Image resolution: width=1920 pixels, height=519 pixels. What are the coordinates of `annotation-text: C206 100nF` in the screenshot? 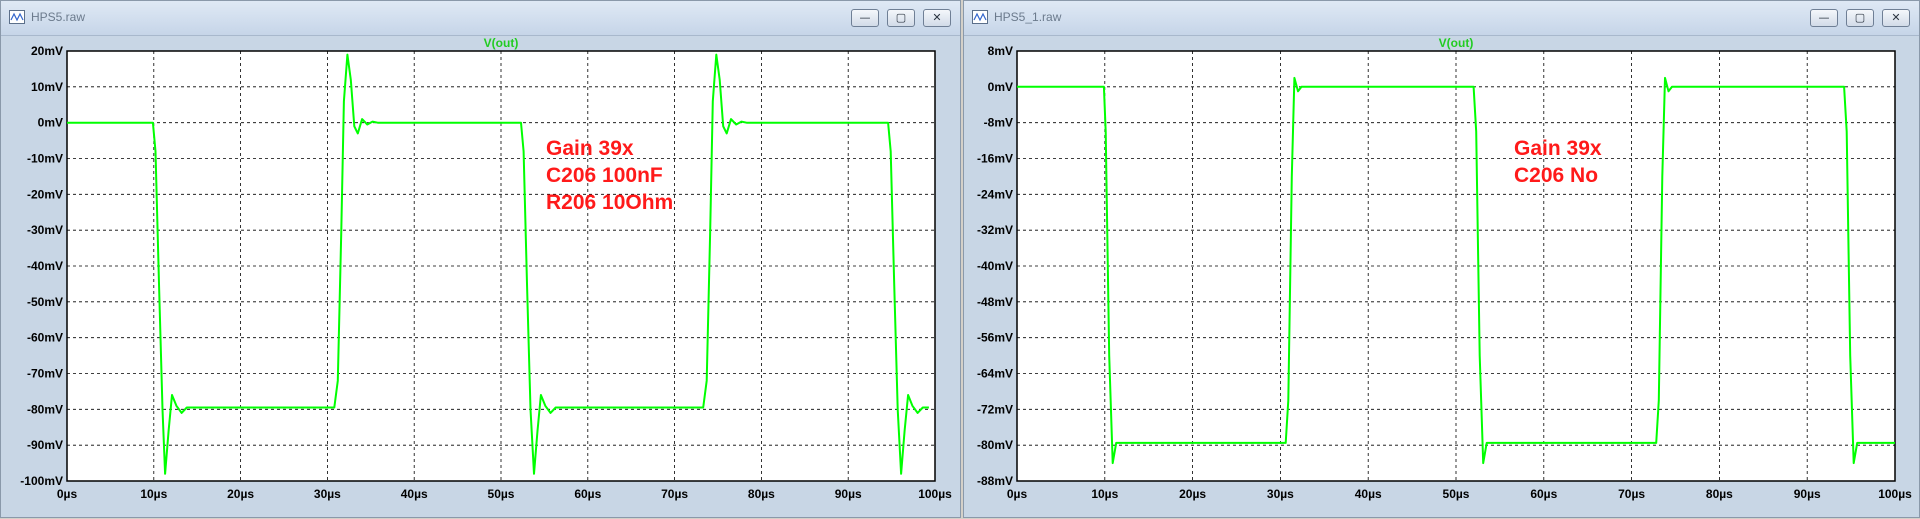 It's located at (604, 175).